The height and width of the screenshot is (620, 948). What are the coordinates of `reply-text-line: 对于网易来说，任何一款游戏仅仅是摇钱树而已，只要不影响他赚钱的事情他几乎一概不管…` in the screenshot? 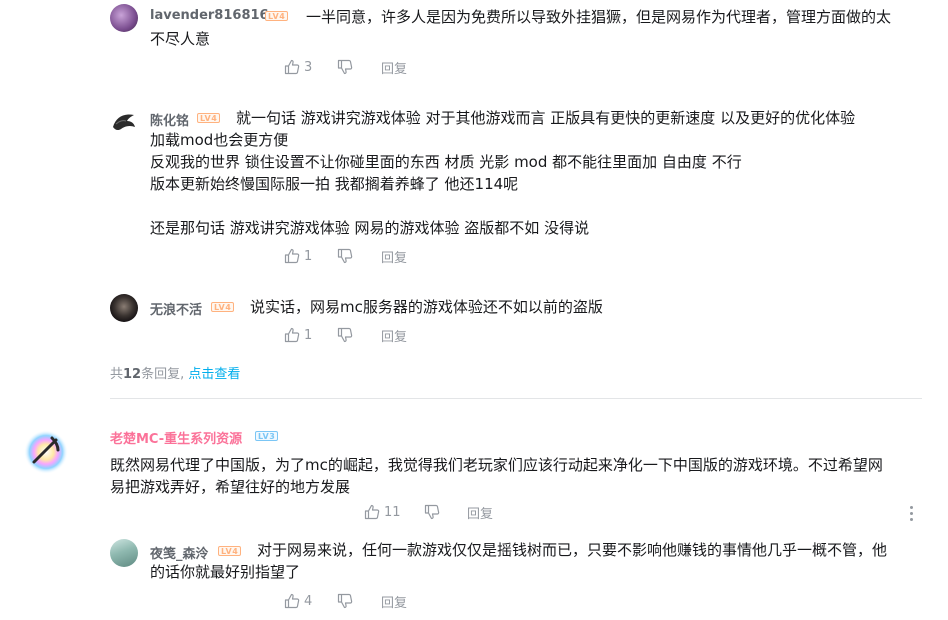 It's located at (572, 550).